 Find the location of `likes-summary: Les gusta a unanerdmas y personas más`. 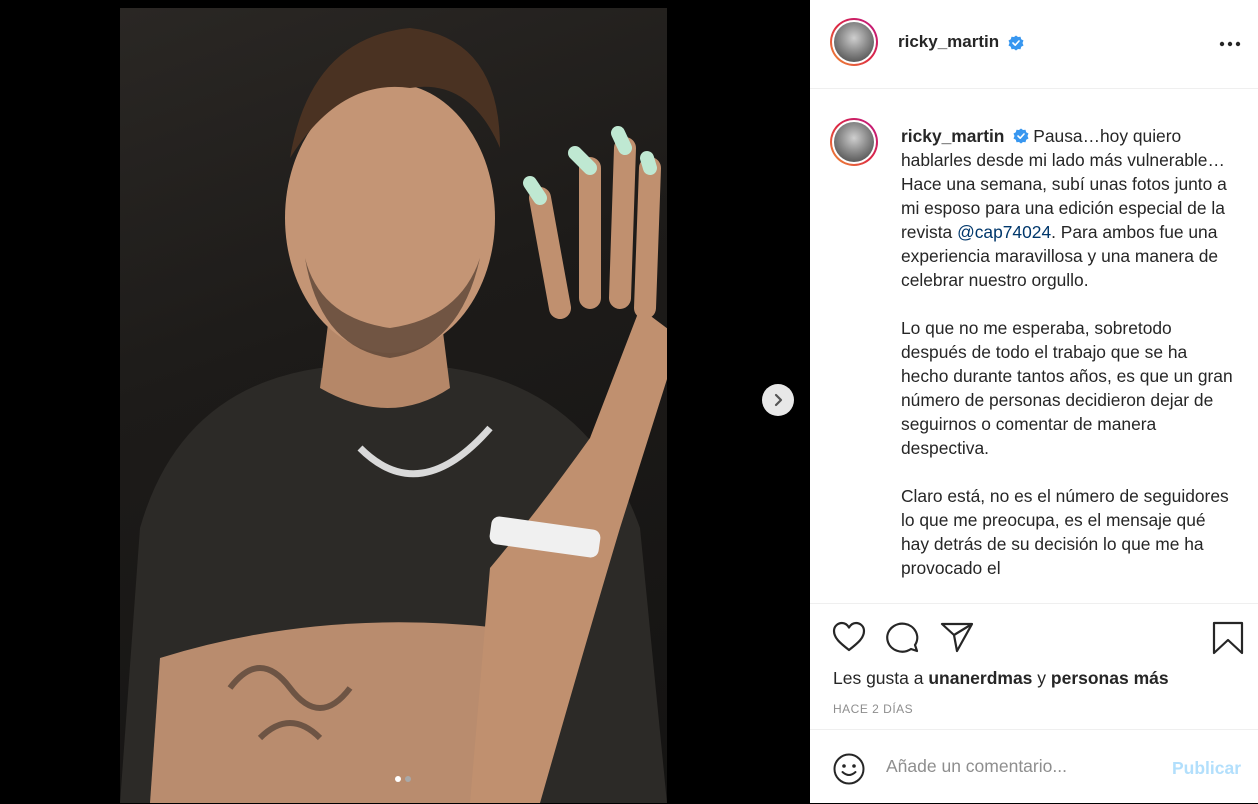

likes-summary: Les gusta a unanerdmas y personas más is located at coordinates (1001, 678).